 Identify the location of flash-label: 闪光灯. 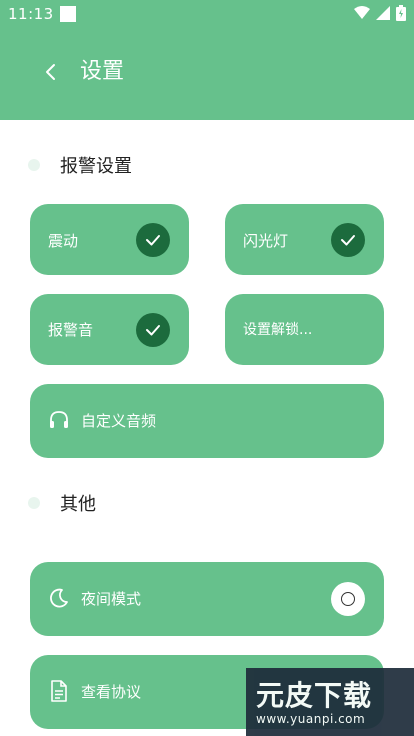
(266, 241).